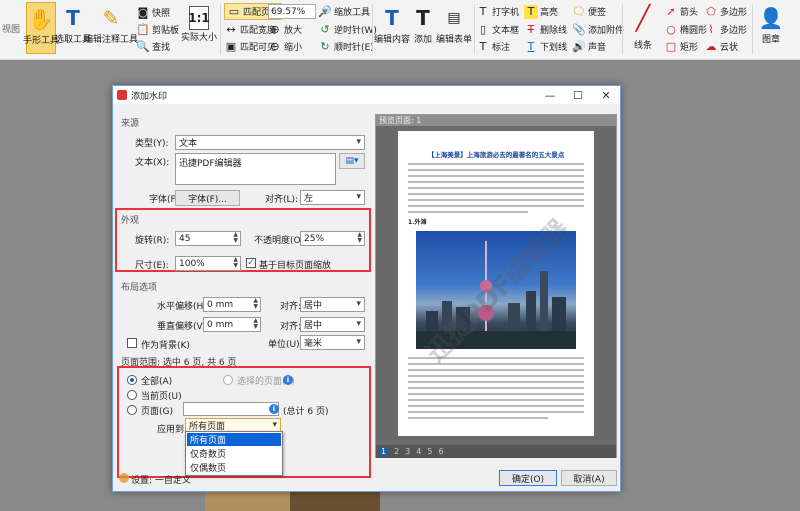  Describe the element at coordinates (418, 451) in the screenshot. I see `page-4-link: 4` at that location.